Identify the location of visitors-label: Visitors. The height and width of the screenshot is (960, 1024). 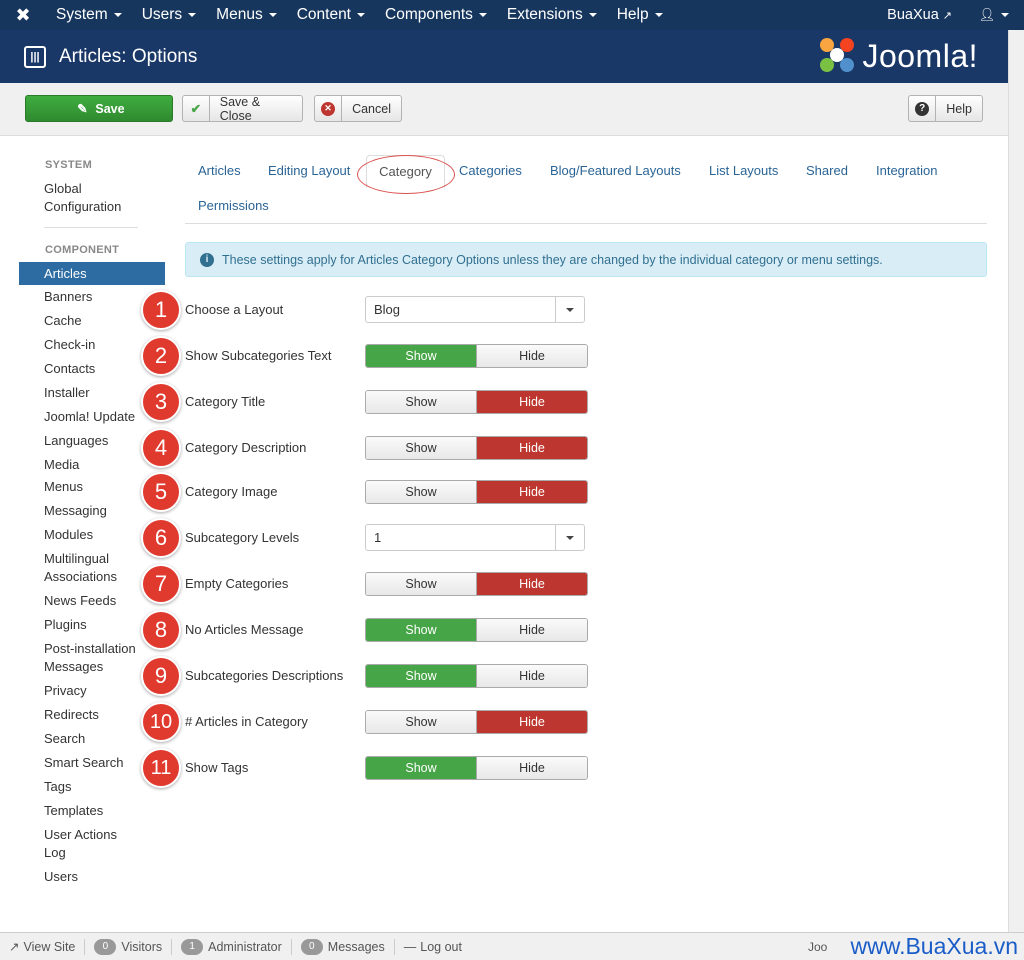
(142, 946).